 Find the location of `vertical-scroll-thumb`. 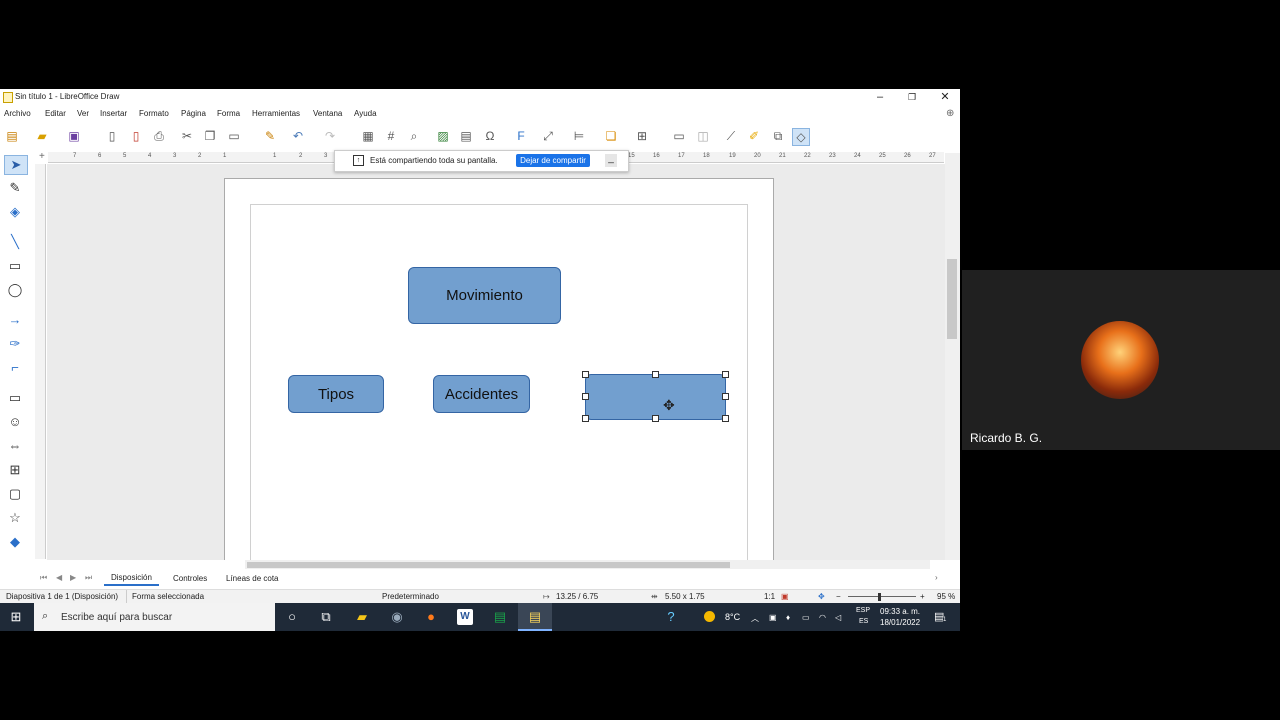

vertical-scroll-thumb is located at coordinates (952, 299).